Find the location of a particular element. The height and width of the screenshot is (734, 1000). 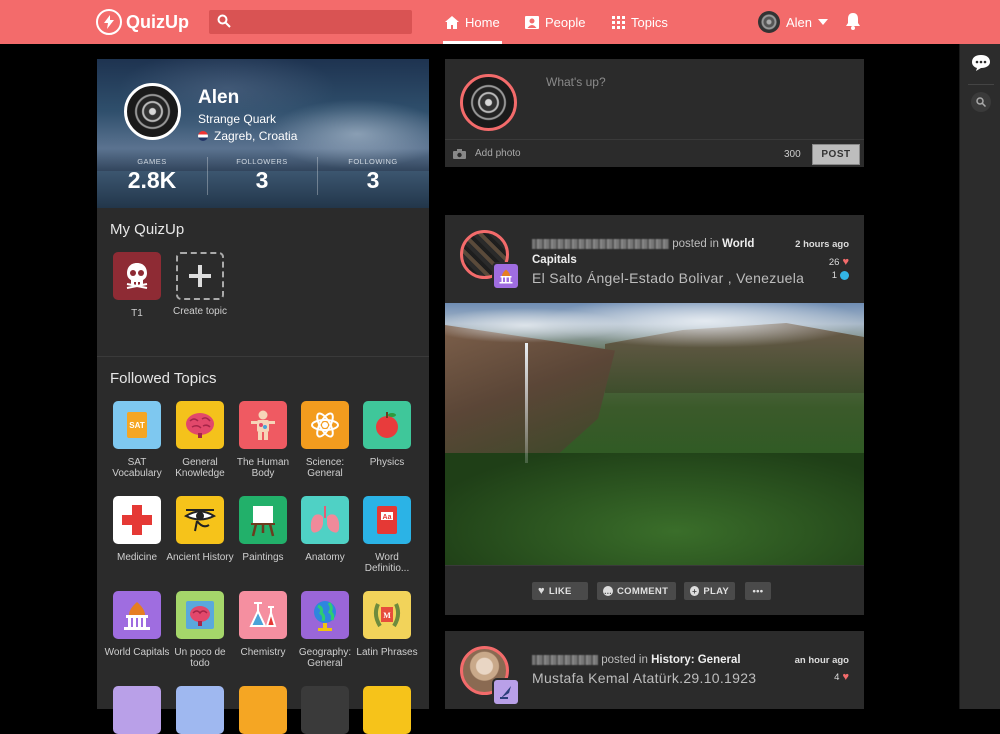

topic-paintings is located at coordinates (263, 520).